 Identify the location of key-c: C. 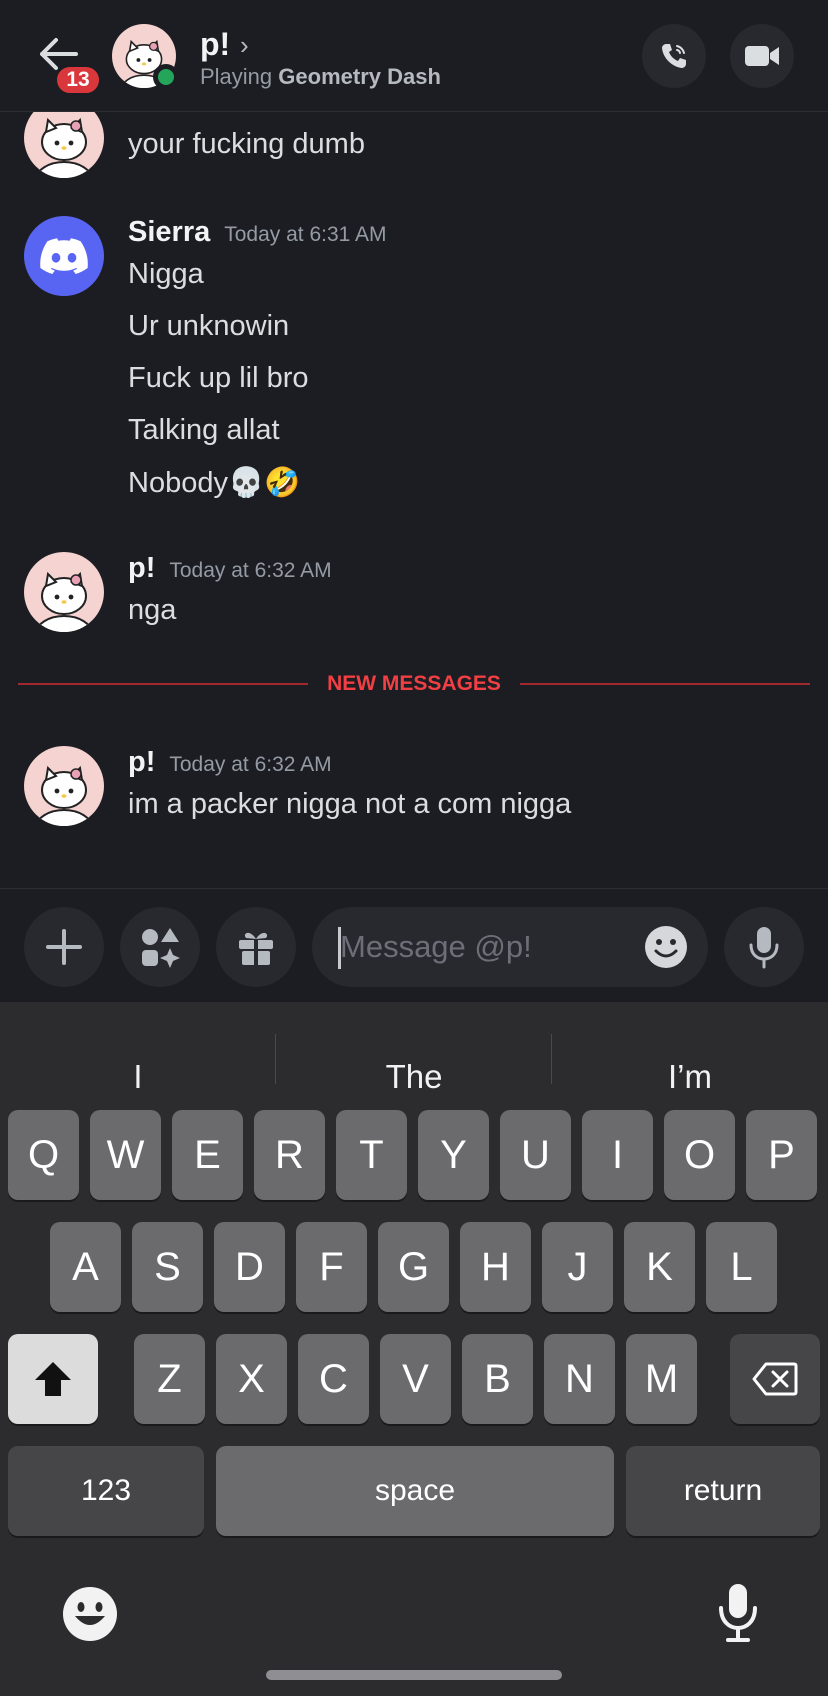
(333, 1379).